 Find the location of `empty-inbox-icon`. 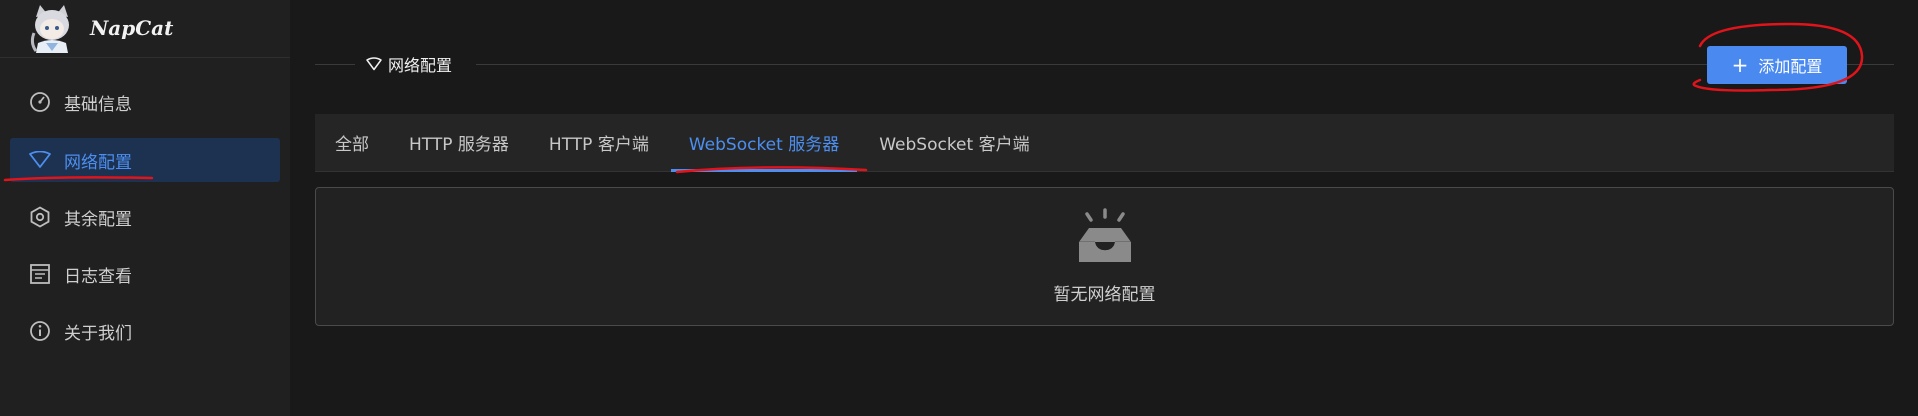

empty-inbox-icon is located at coordinates (1105, 235).